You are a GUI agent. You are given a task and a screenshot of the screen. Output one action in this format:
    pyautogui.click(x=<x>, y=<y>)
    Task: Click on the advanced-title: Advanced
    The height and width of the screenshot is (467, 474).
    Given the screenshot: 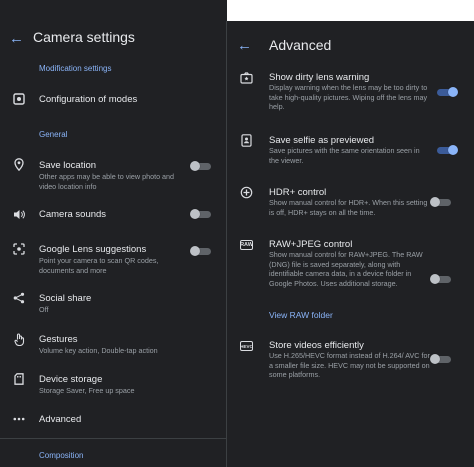 What is the action you would take?
    pyautogui.click(x=300, y=45)
    